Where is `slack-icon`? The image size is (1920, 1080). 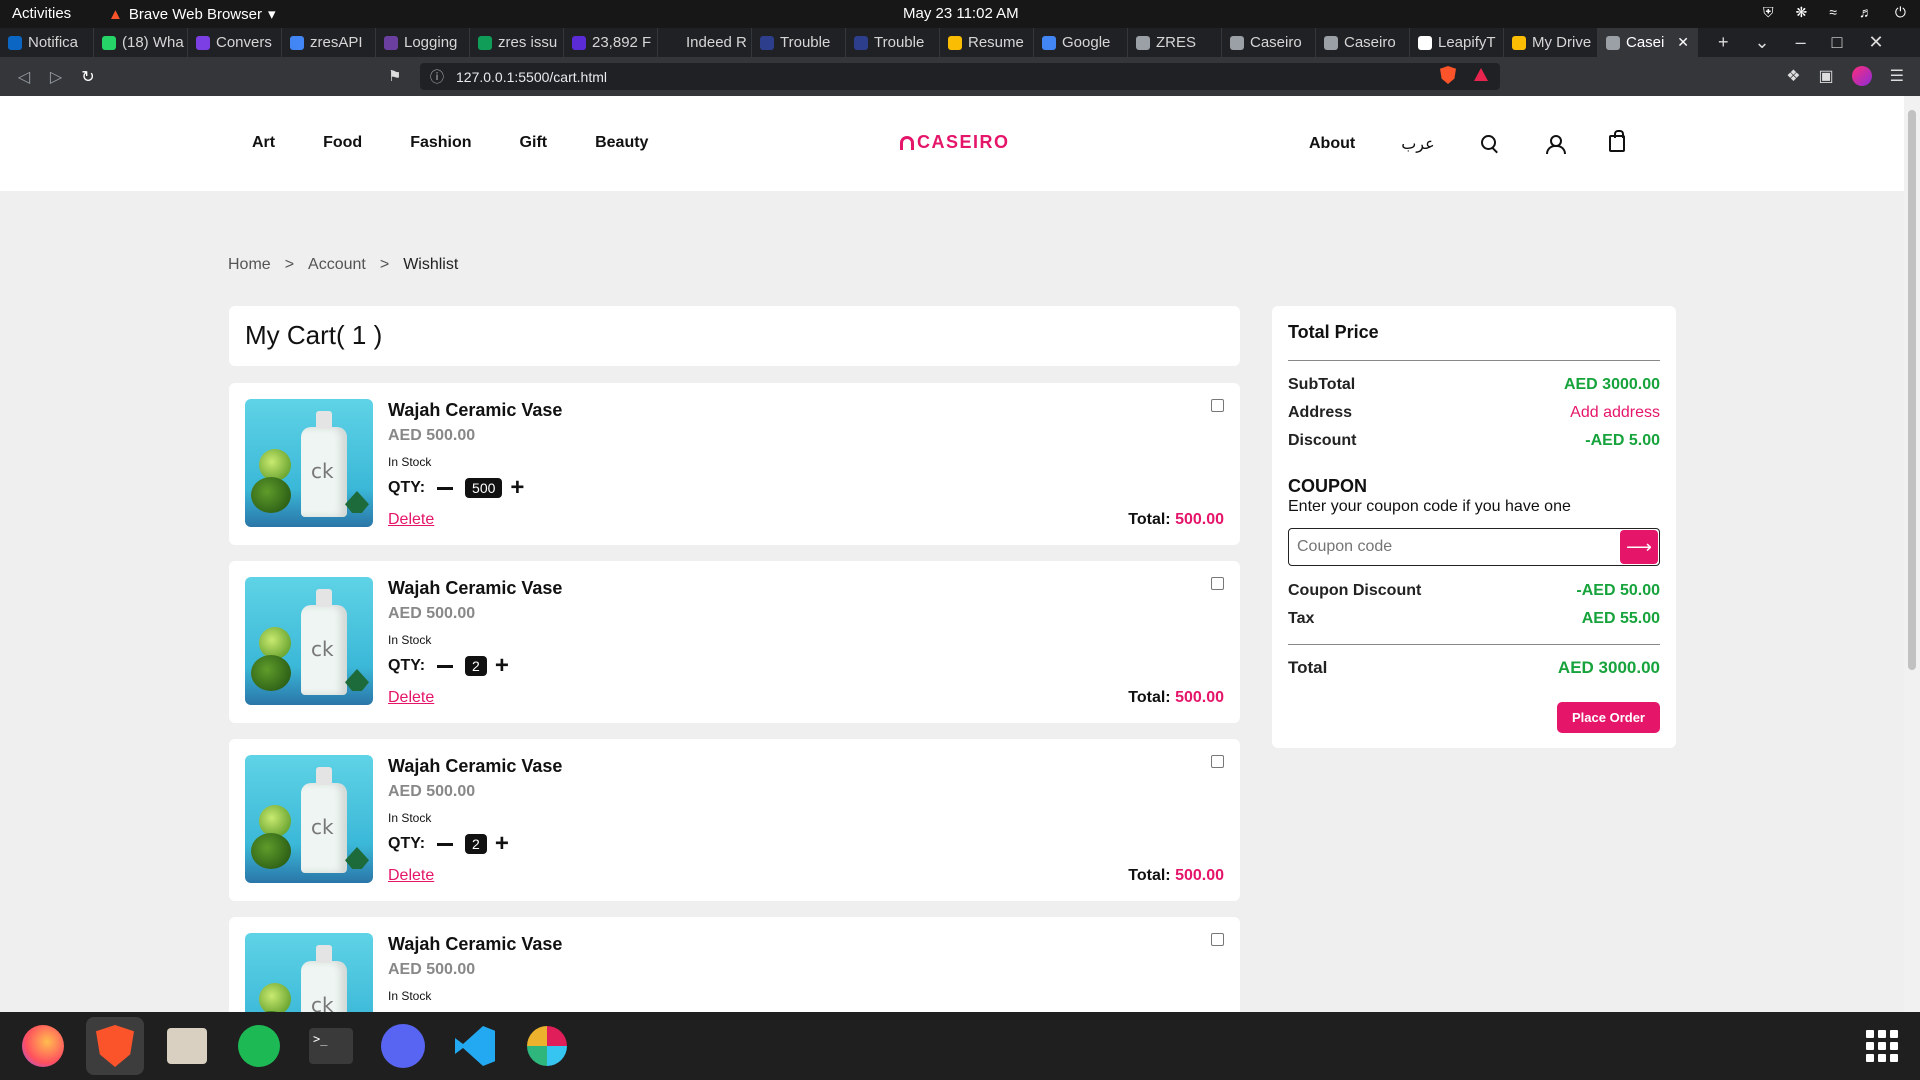
slack-icon is located at coordinates (547, 1046).